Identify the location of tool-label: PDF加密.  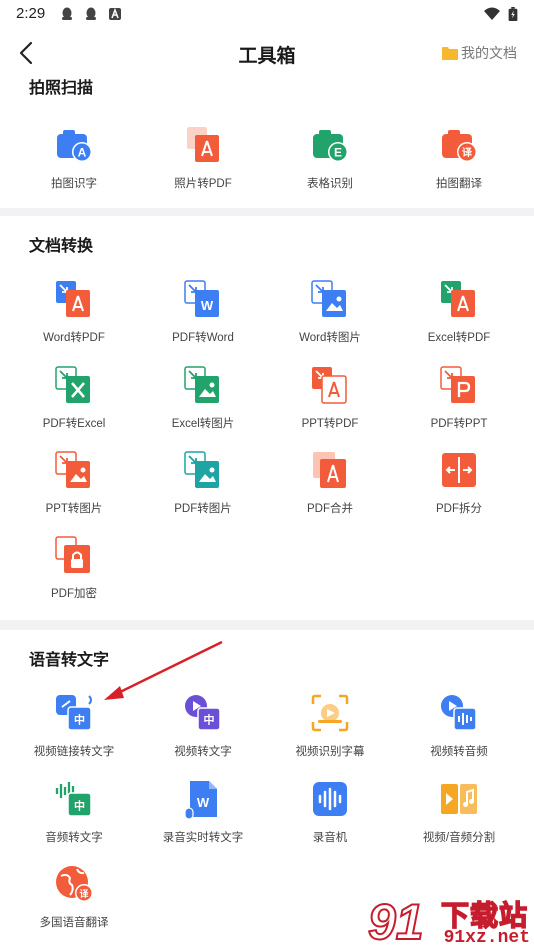
(74, 594).